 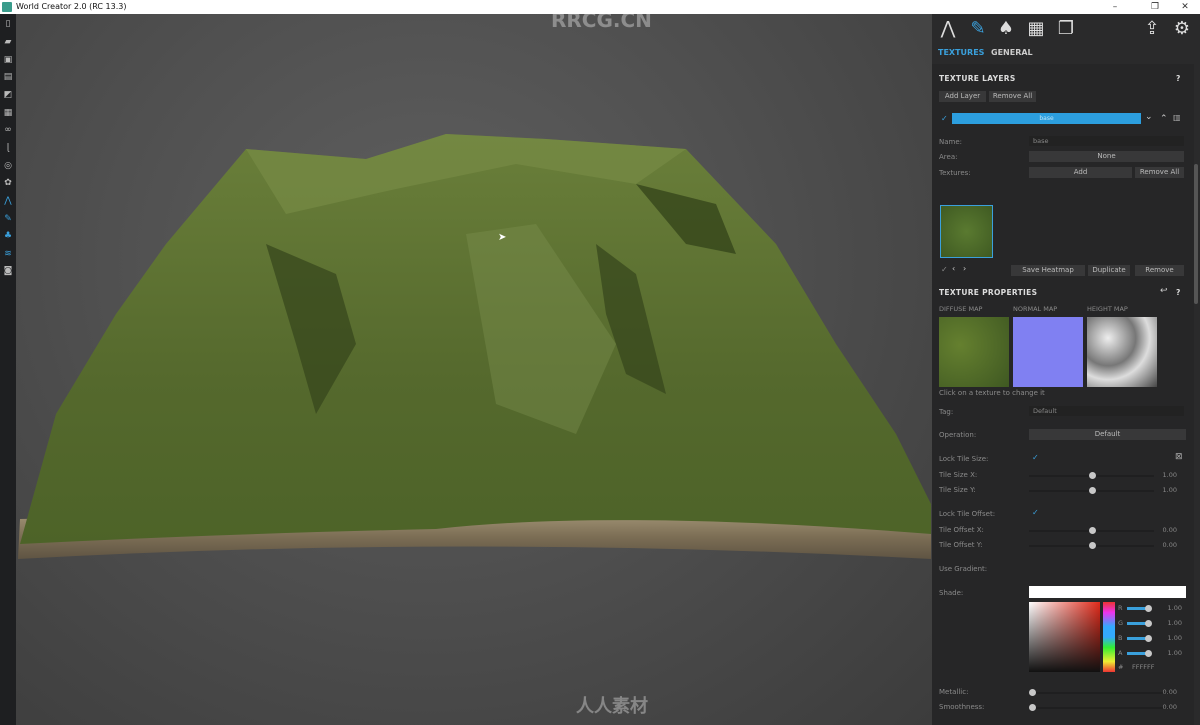 What do you see at coordinates (8, 219) in the screenshot?
I see `paint-icon: ✎` at bounding box center [8, 219].